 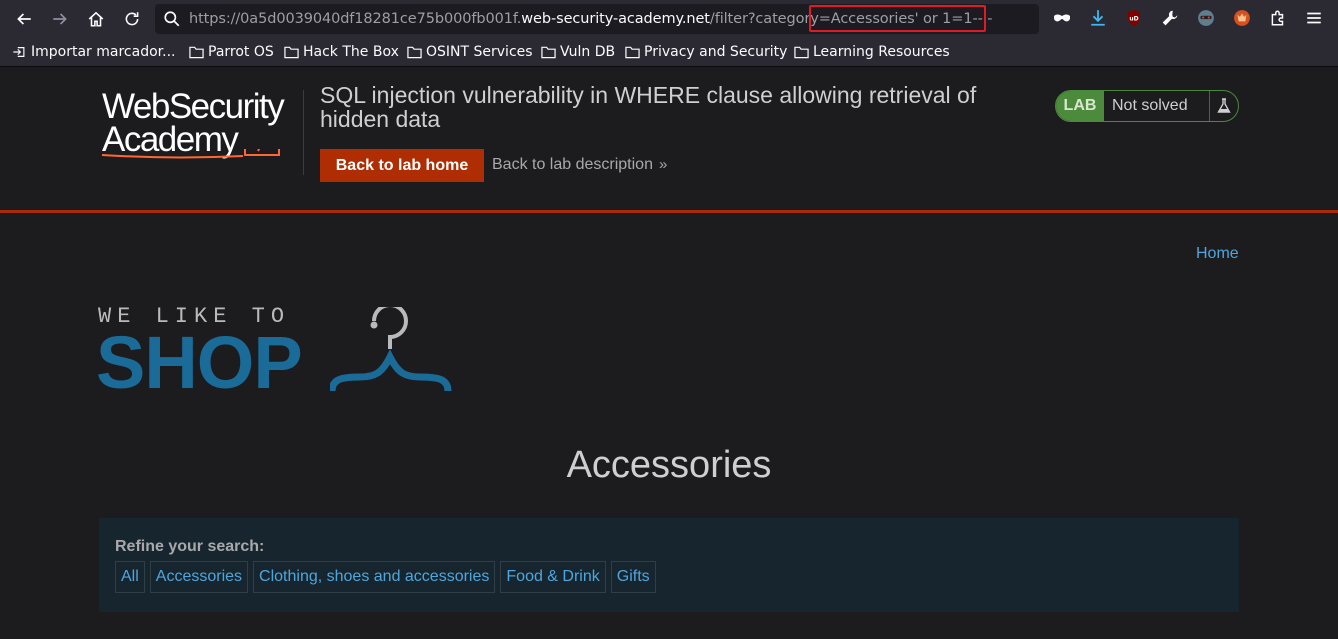 I want to click on academy-logo: WebSecurity Academy, so click(x=202, y=135).